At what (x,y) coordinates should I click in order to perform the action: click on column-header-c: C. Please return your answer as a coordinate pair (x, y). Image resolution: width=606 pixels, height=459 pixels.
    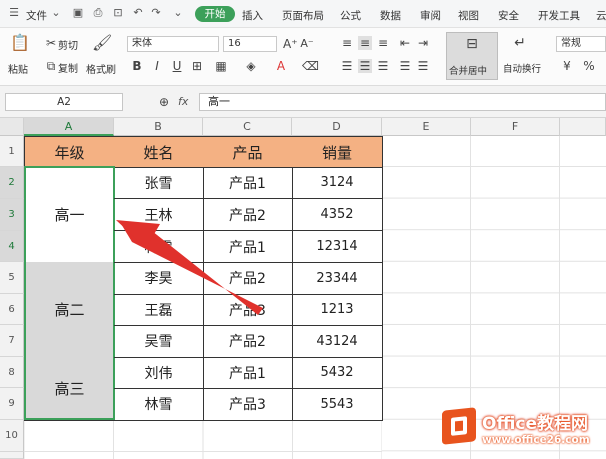
    Looking at the image, I should click on (247, 127).